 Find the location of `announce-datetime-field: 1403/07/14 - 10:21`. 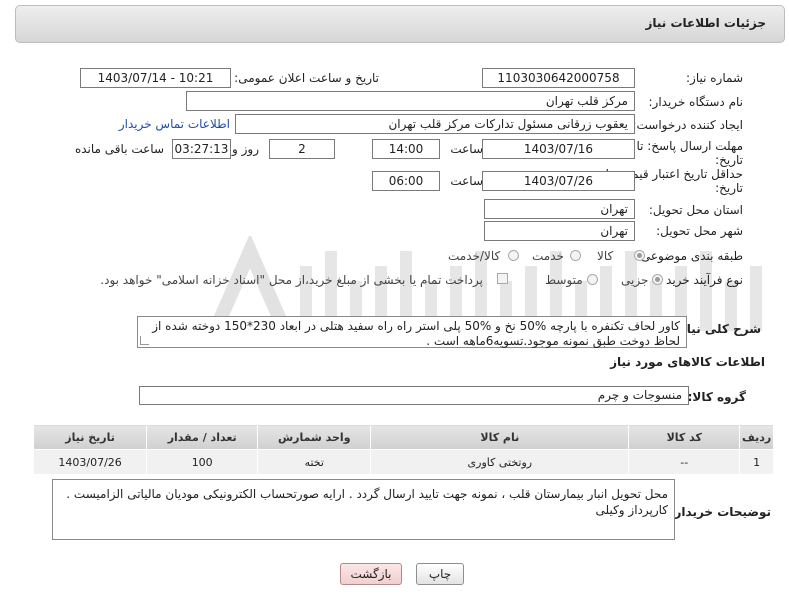

announce-datetime-field: 1403/07/14 - 10:21 is located at coordinates (155, 78).